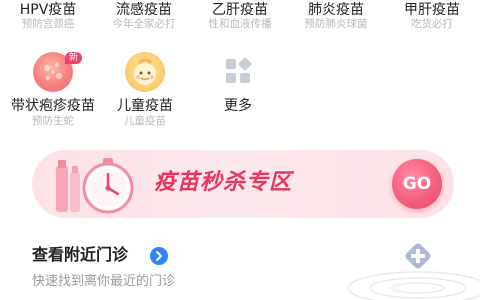  I want to click on vaccine-item-hepatitis-b: 乙肝疫苗 性和血液传播, so click(240, 17).